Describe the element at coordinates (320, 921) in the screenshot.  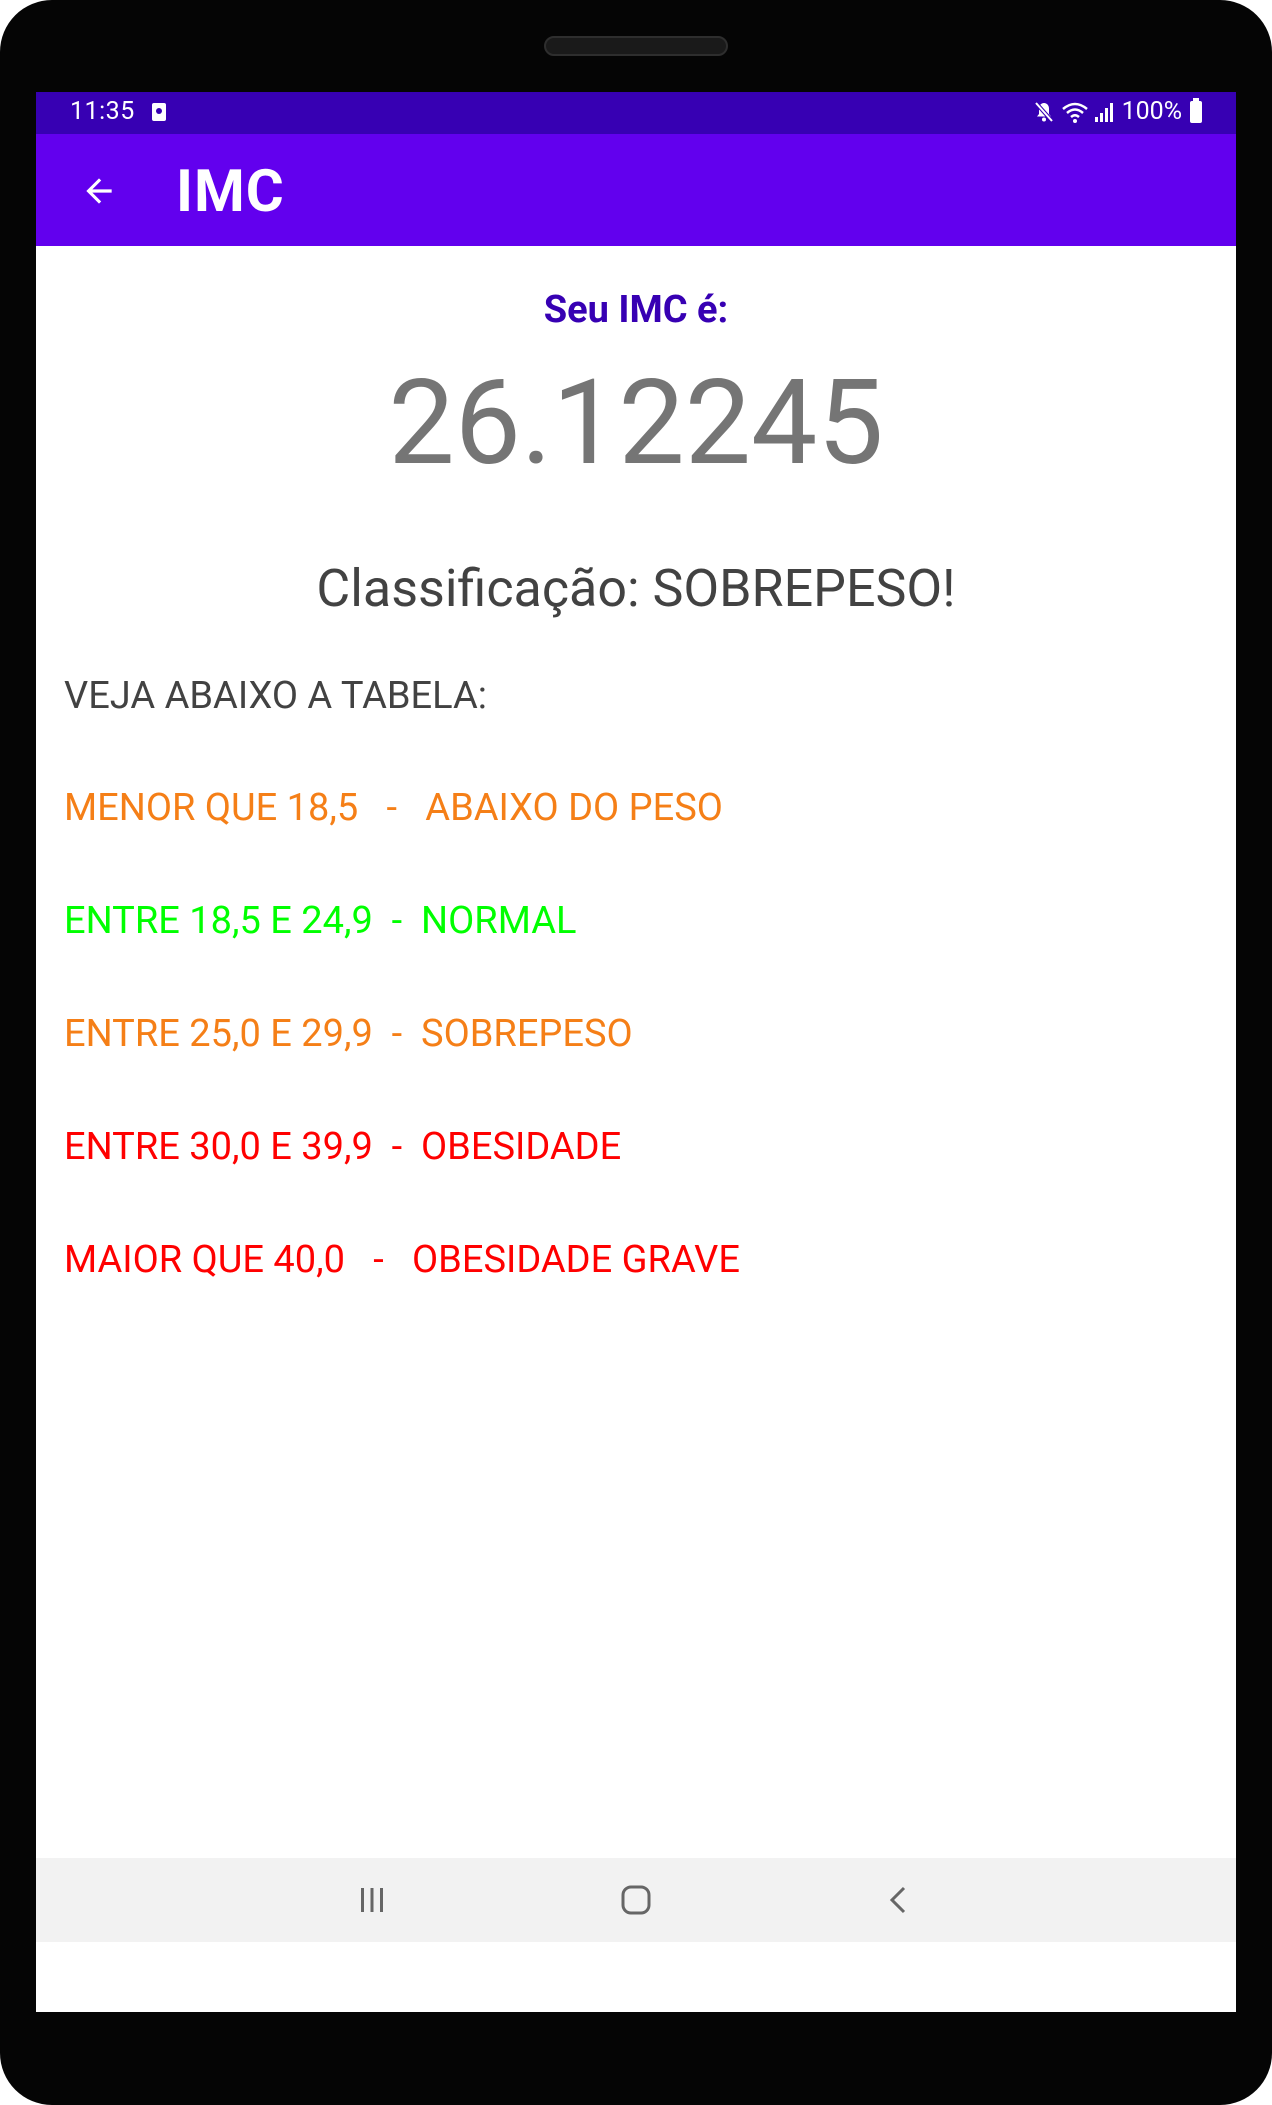
I see `table-row-normal: ENTRE 18,5 E 24,9 - NORMAL` at that location.